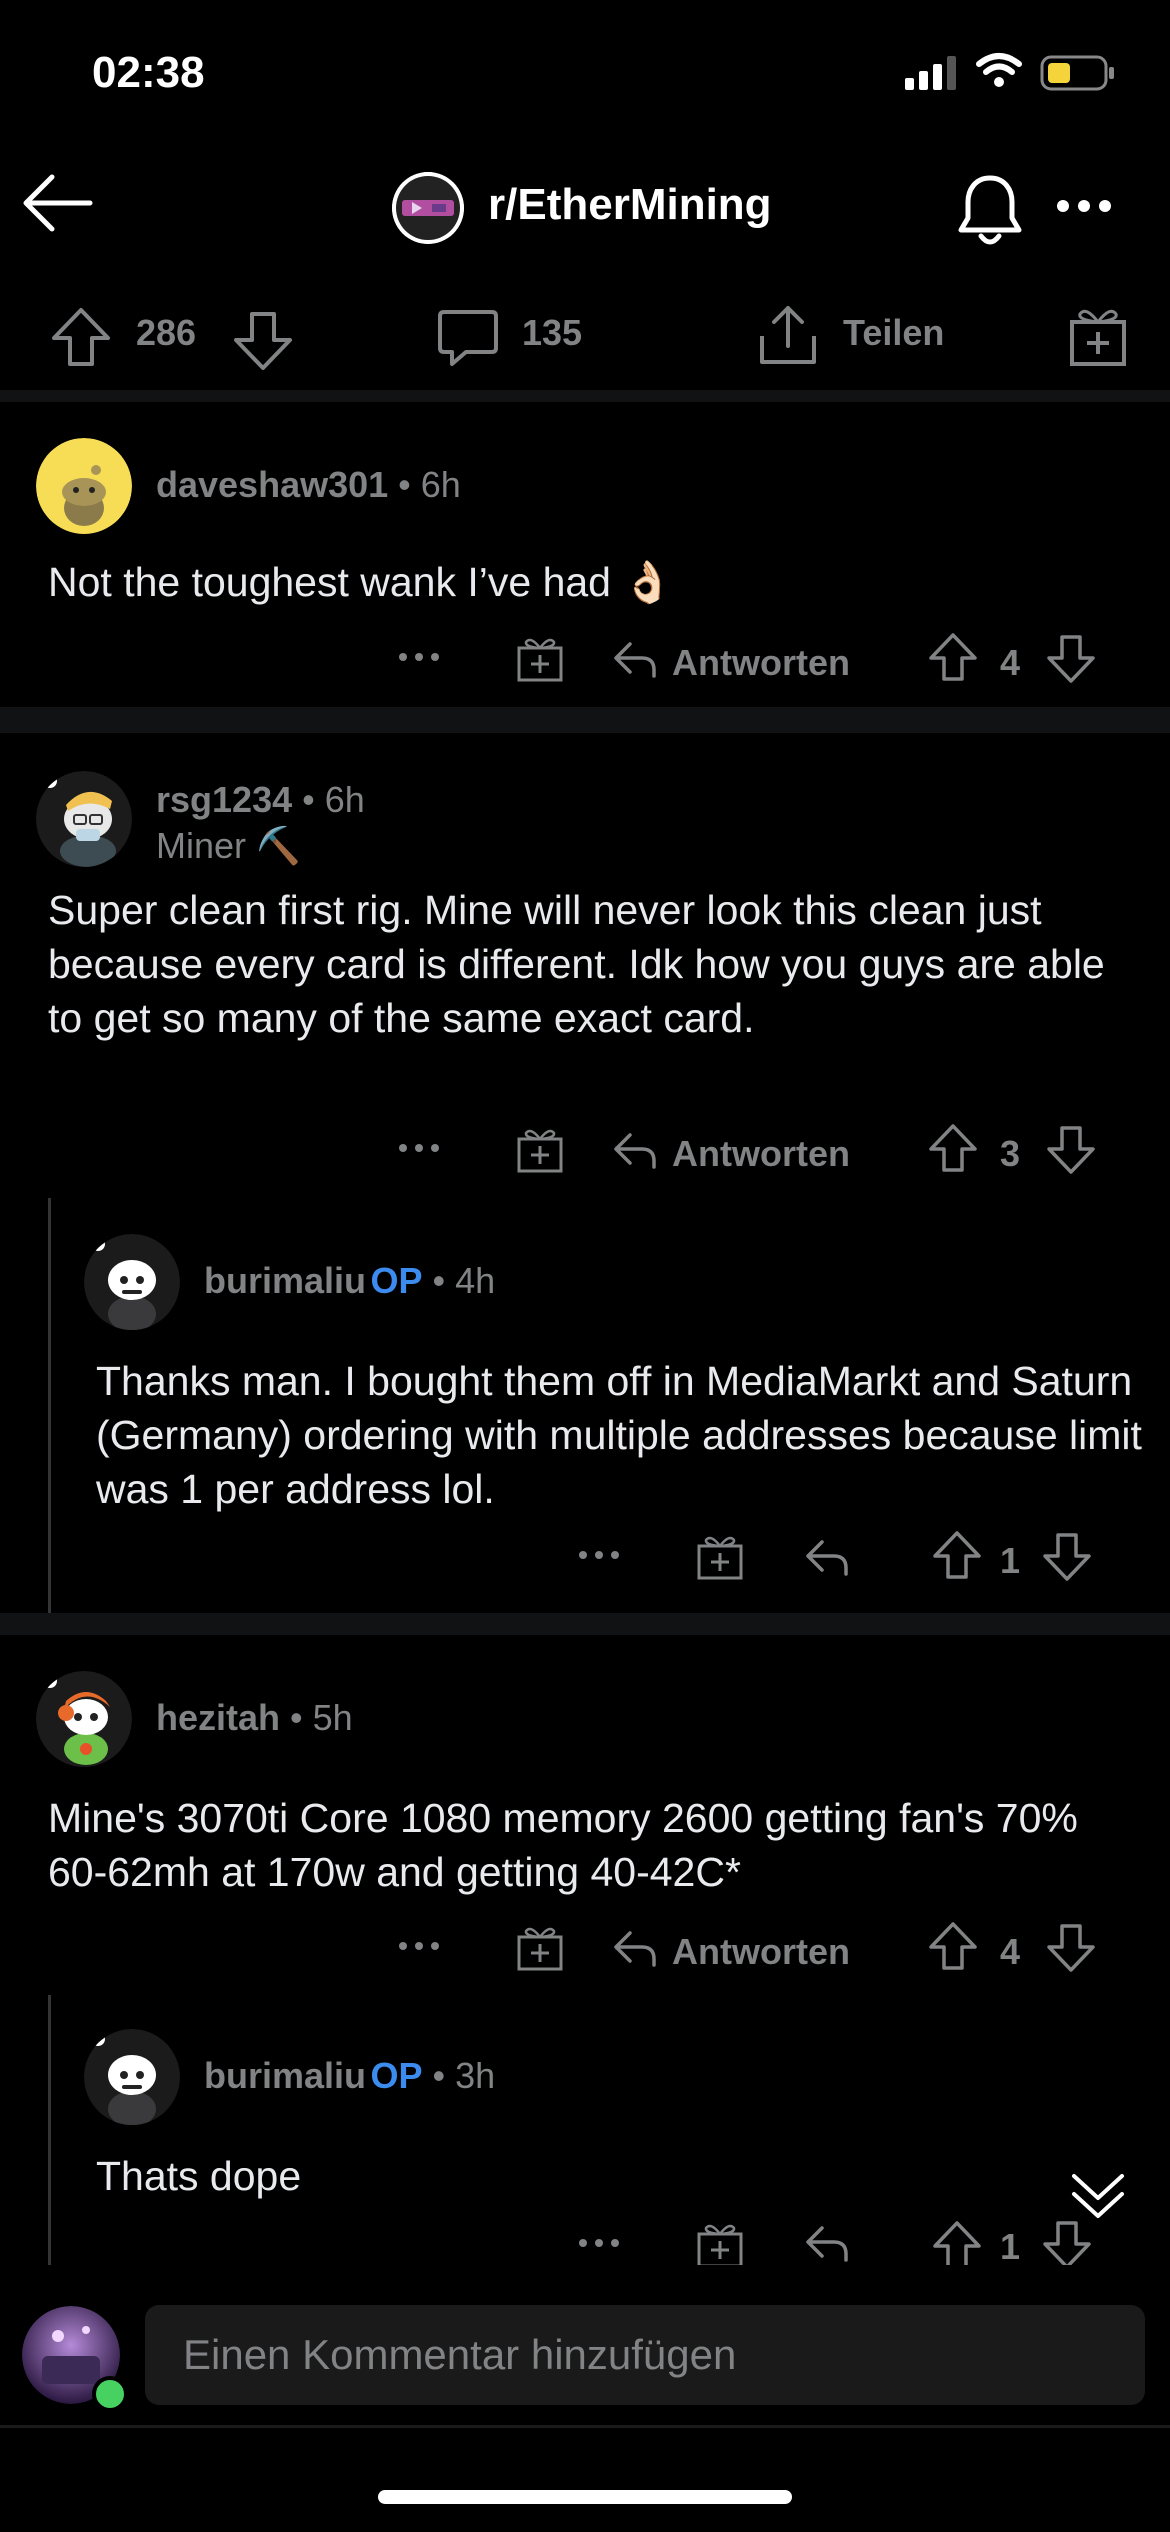 The width and height of the screenshot is (1170, 2532). What do you see at coordinates (999, 71) in the screenshot?
I see `wifi-icon` at bounding box center [999, 71].